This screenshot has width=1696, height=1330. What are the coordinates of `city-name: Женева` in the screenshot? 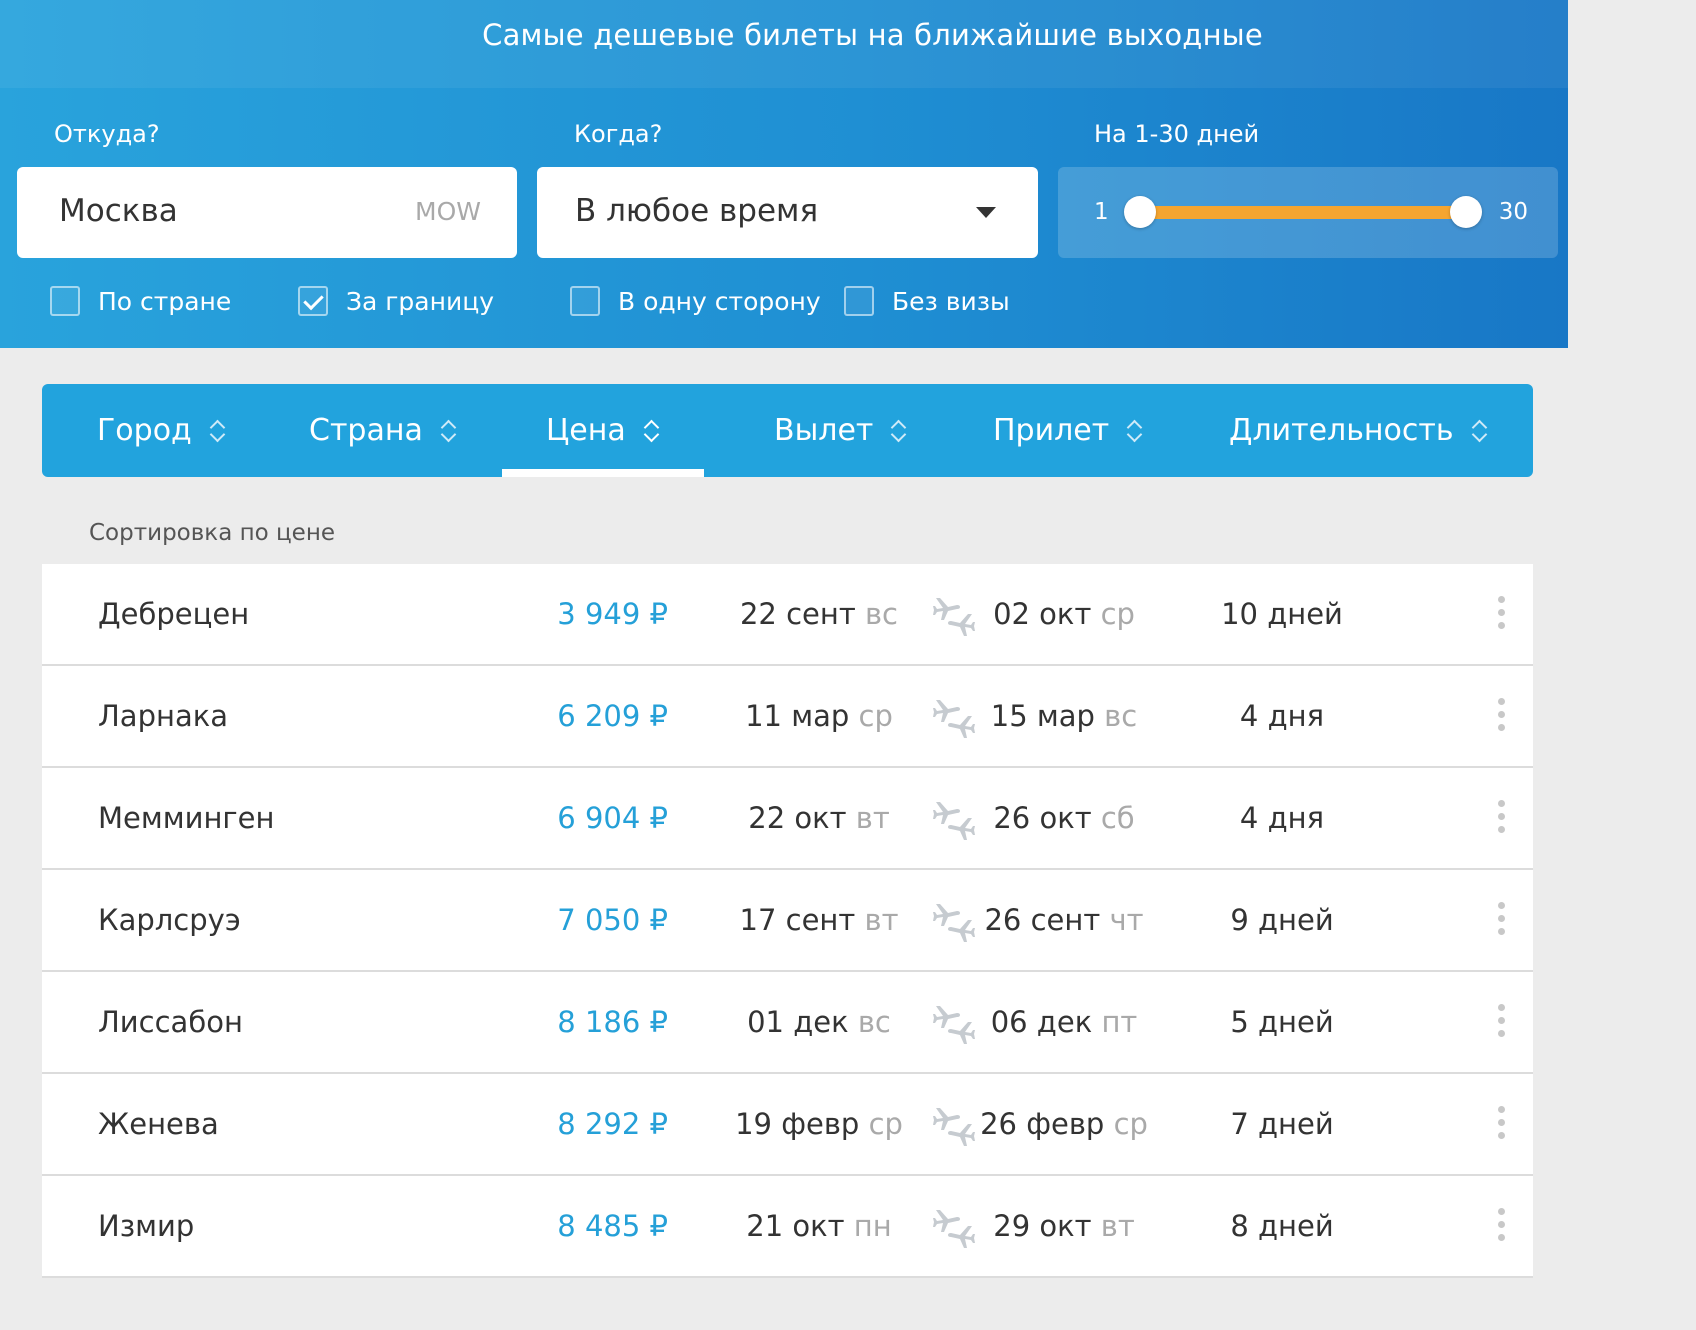 It's located at (158, 1124).